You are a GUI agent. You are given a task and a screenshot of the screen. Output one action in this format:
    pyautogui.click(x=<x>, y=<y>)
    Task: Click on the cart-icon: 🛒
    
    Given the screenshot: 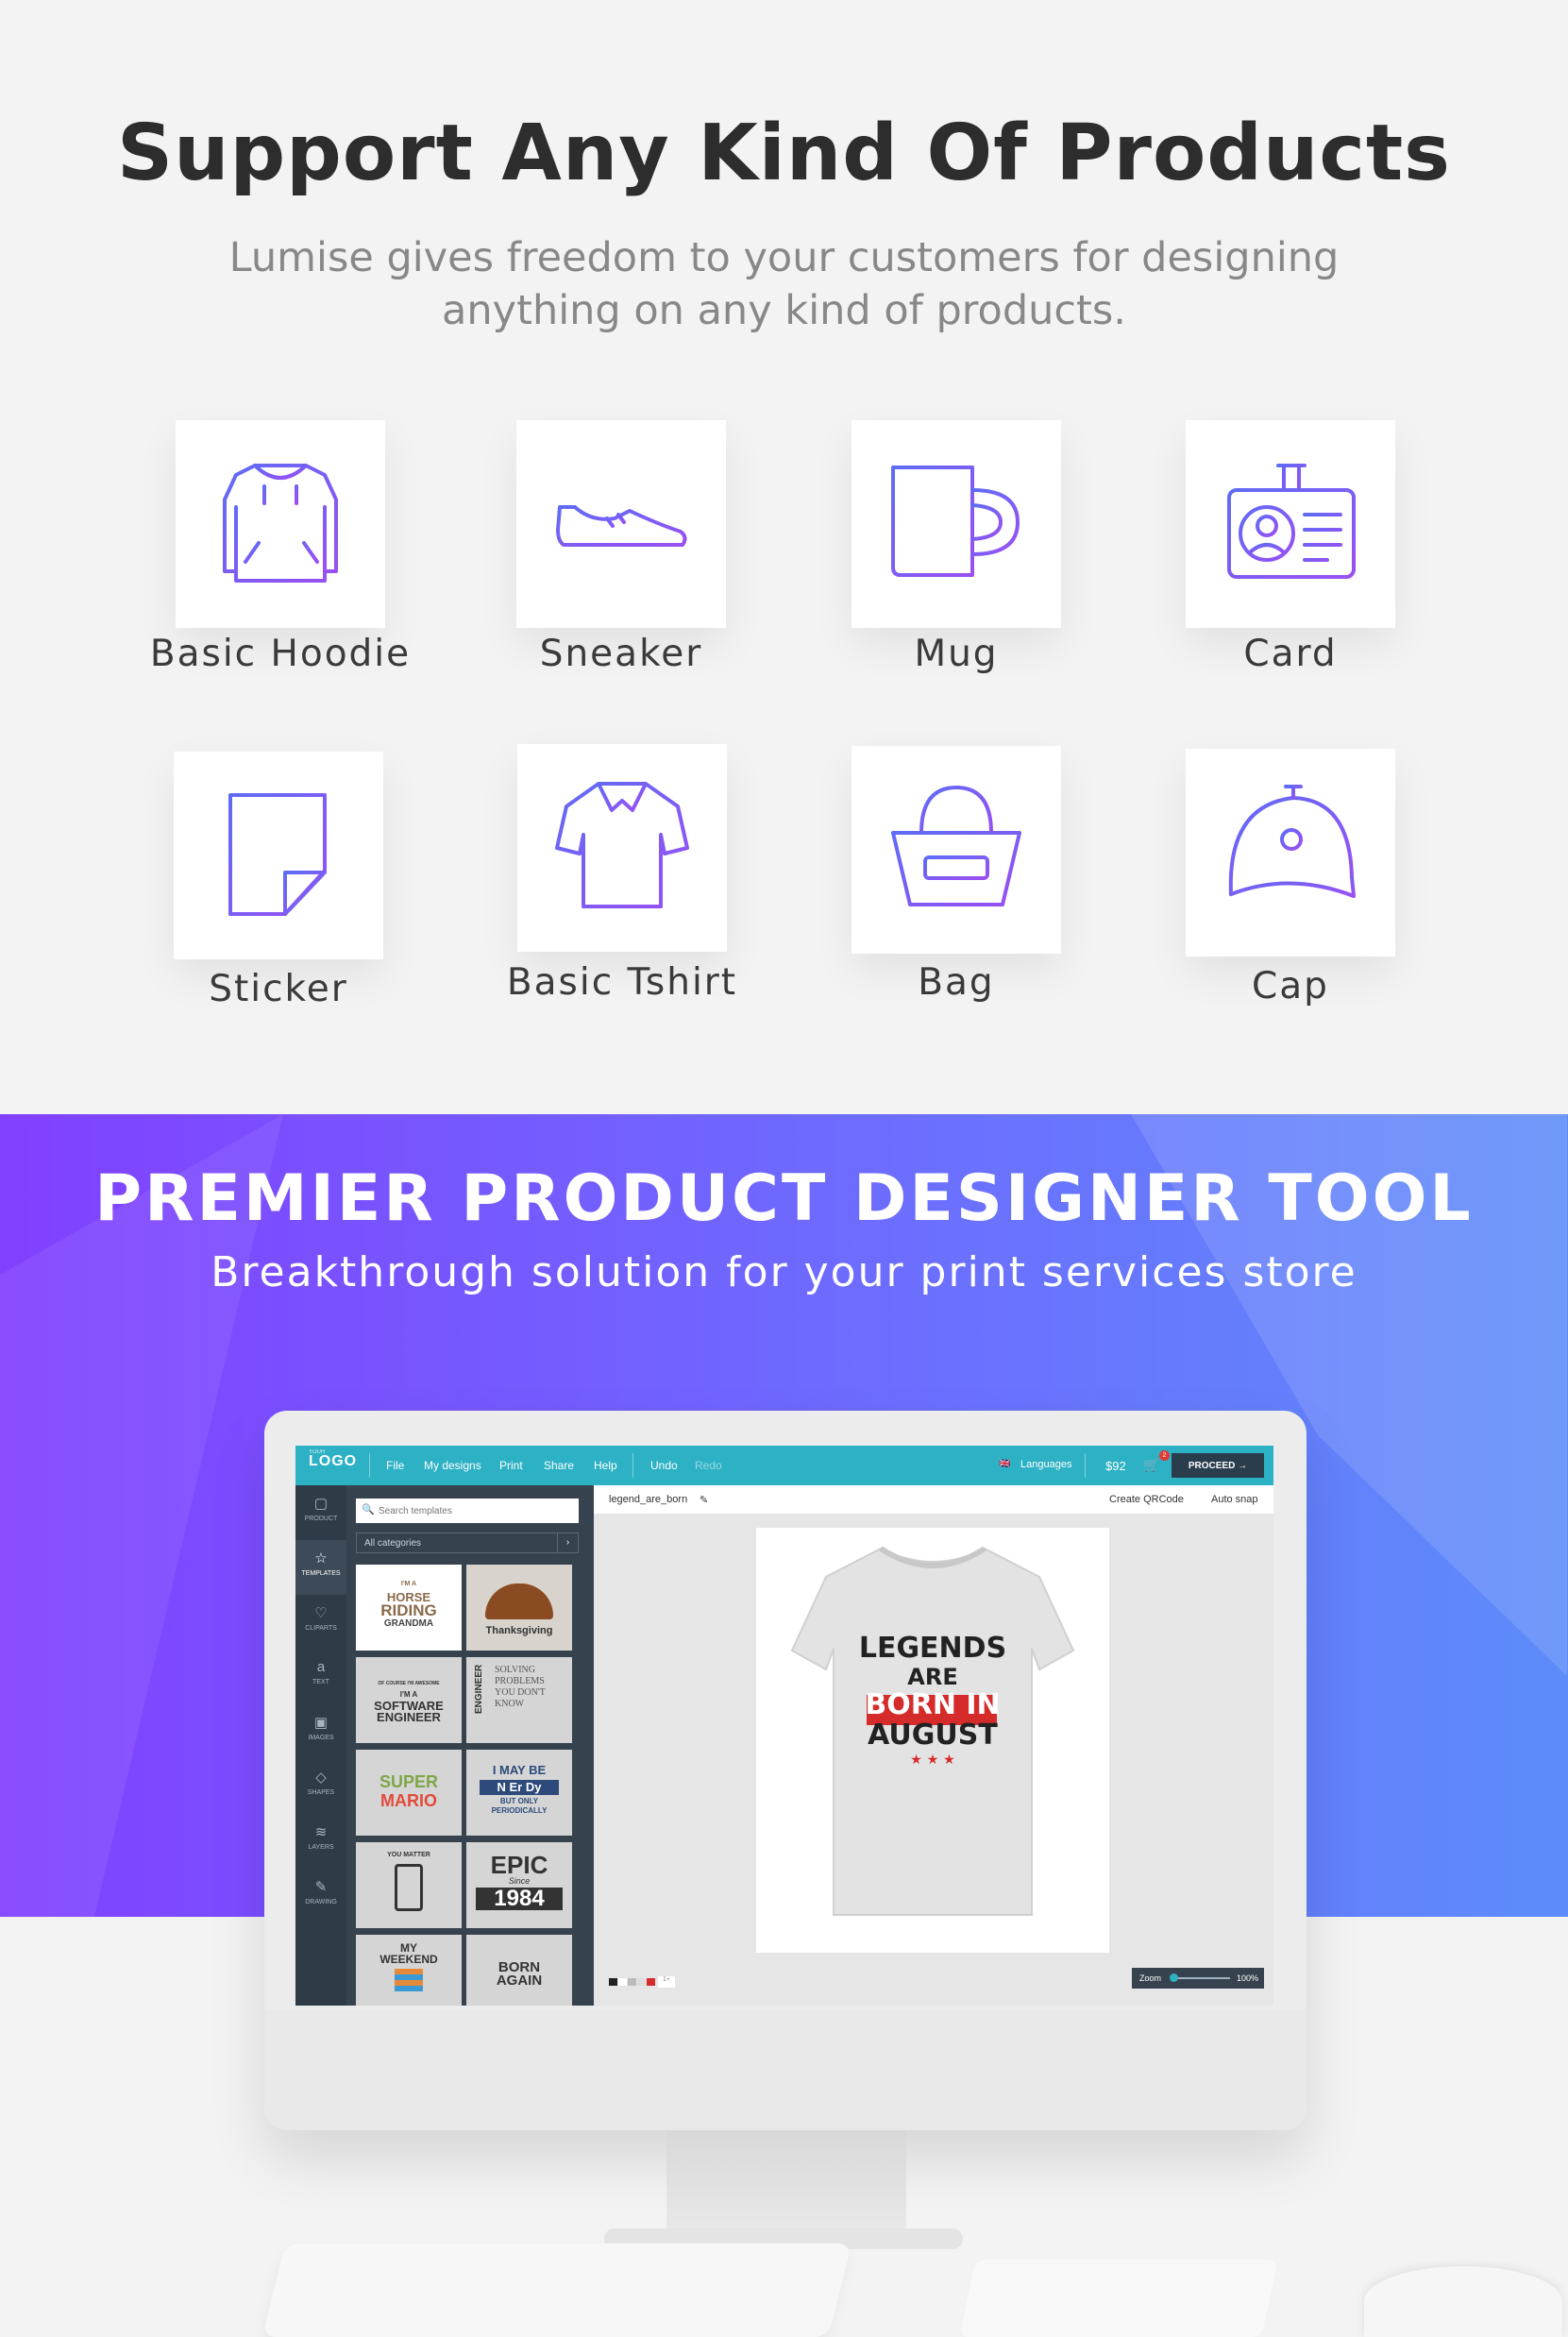 What is the action you would take?
    pyautogui.click(x=1151, y=1465)
    